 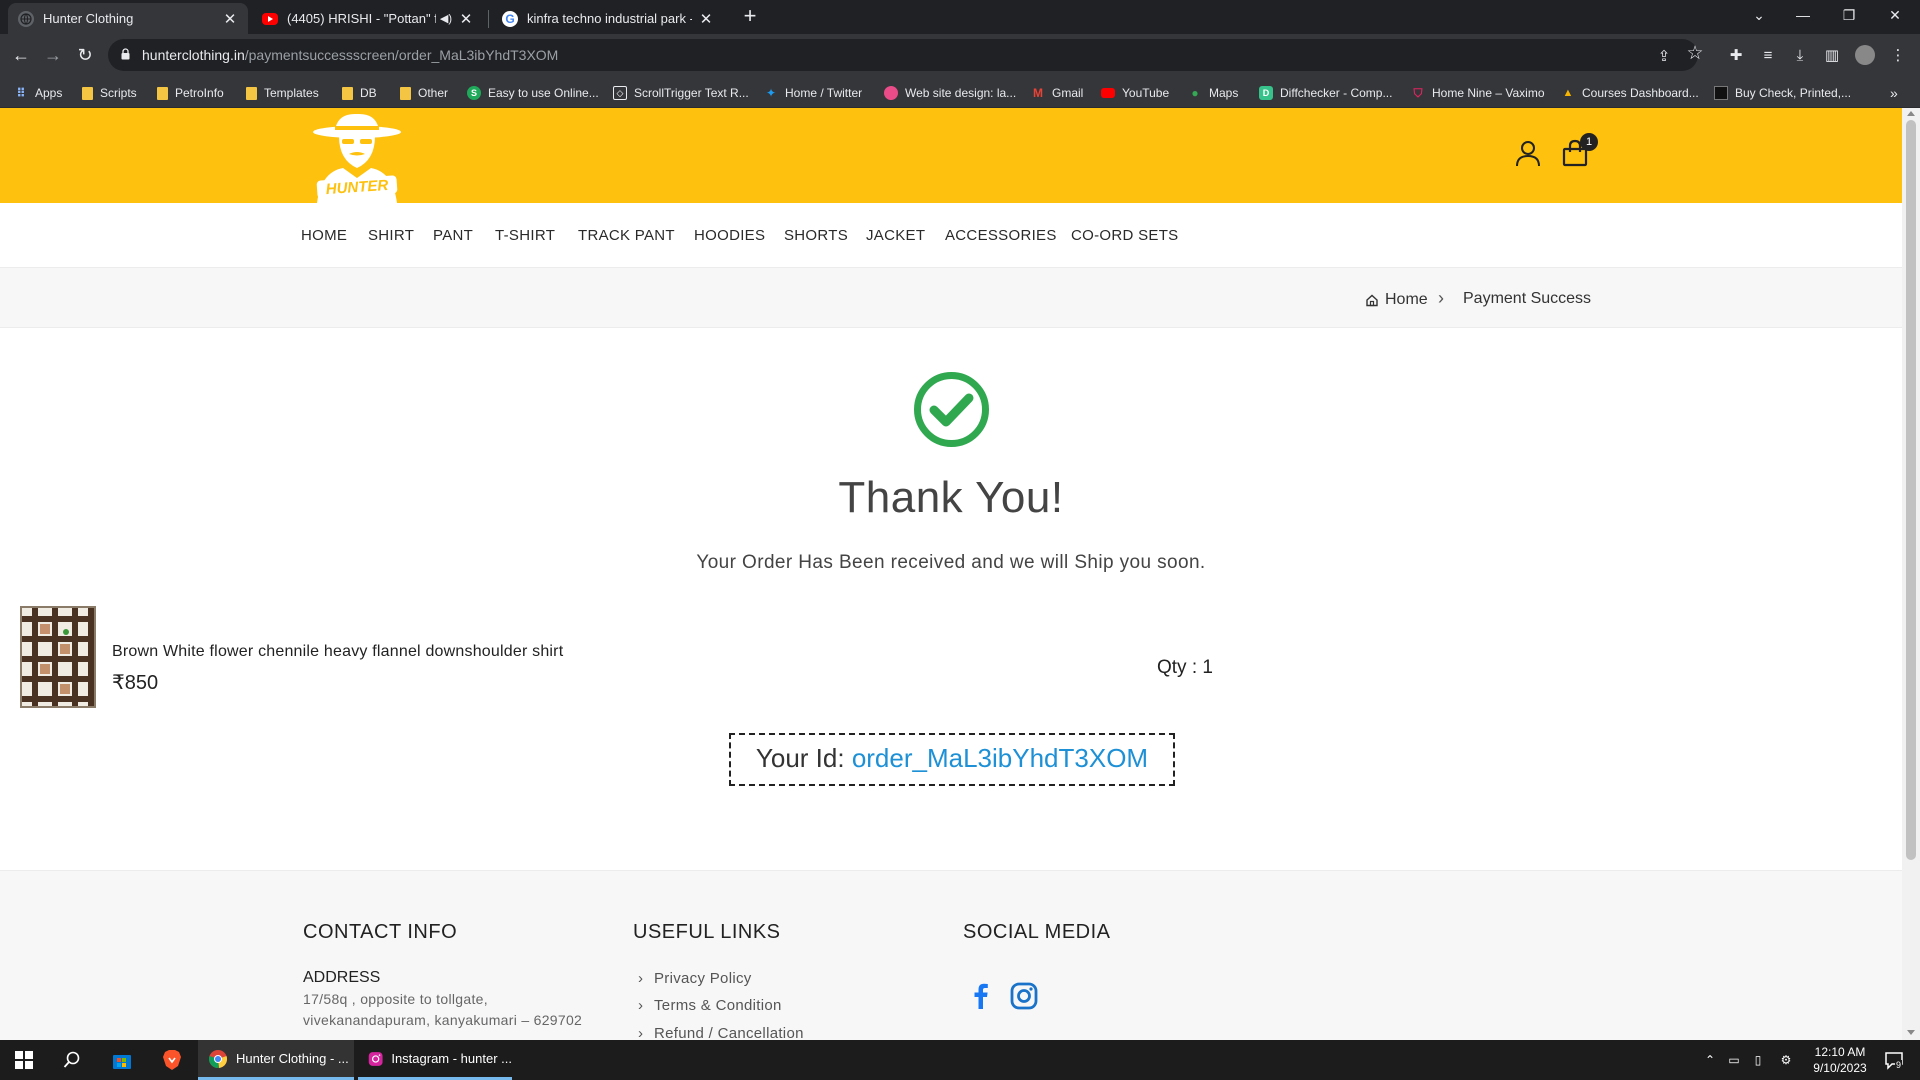 I want to click on scroll-down-arrow-icon, so click(x=1911, y=1032).